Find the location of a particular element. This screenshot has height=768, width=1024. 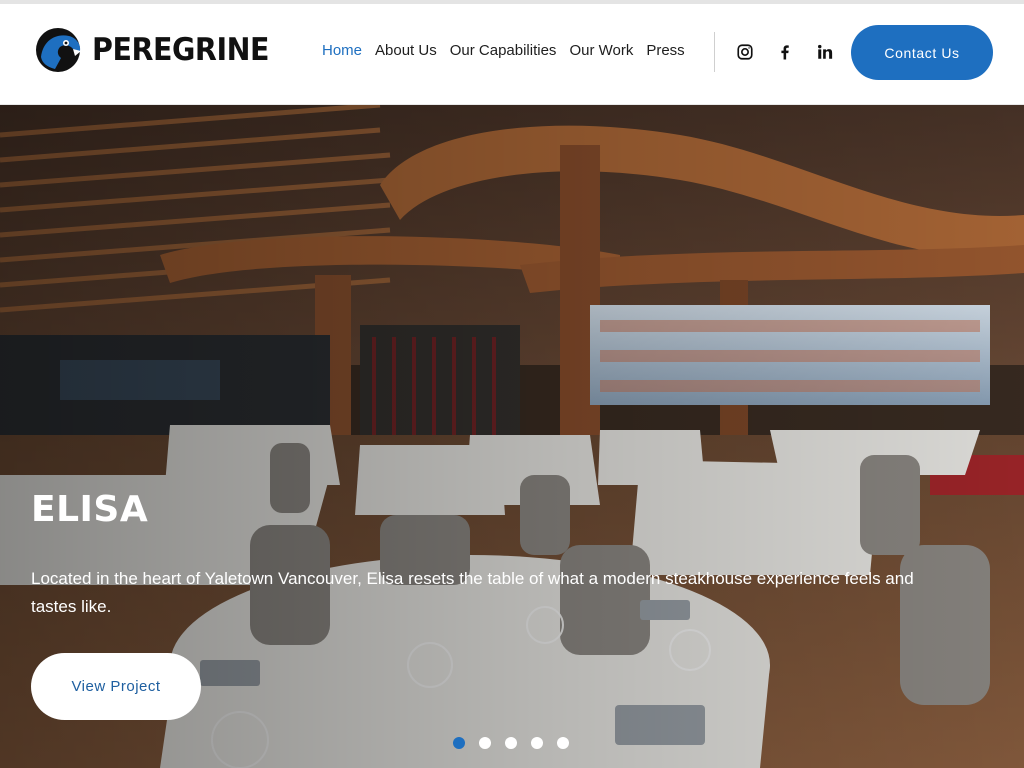

nav-item-about-us: About Us is located at coordinates (406, 50).